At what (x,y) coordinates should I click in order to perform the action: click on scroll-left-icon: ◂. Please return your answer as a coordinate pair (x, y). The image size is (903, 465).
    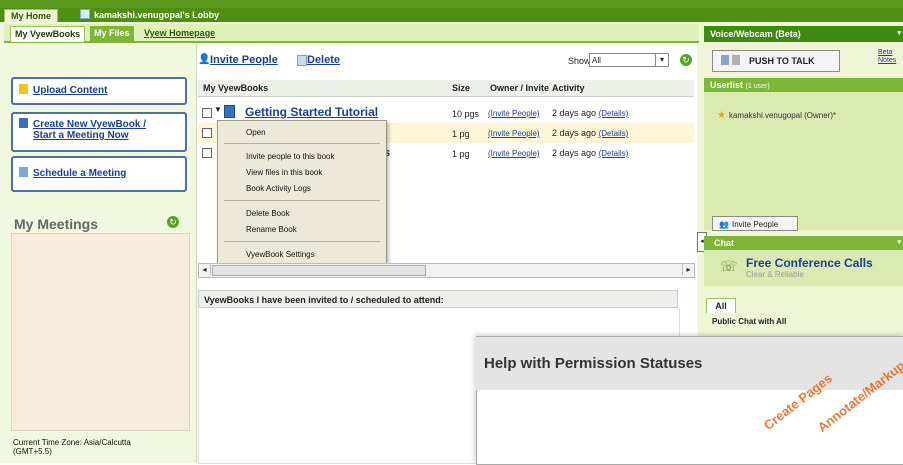
    Looking at the image, I should click on (205, 269).